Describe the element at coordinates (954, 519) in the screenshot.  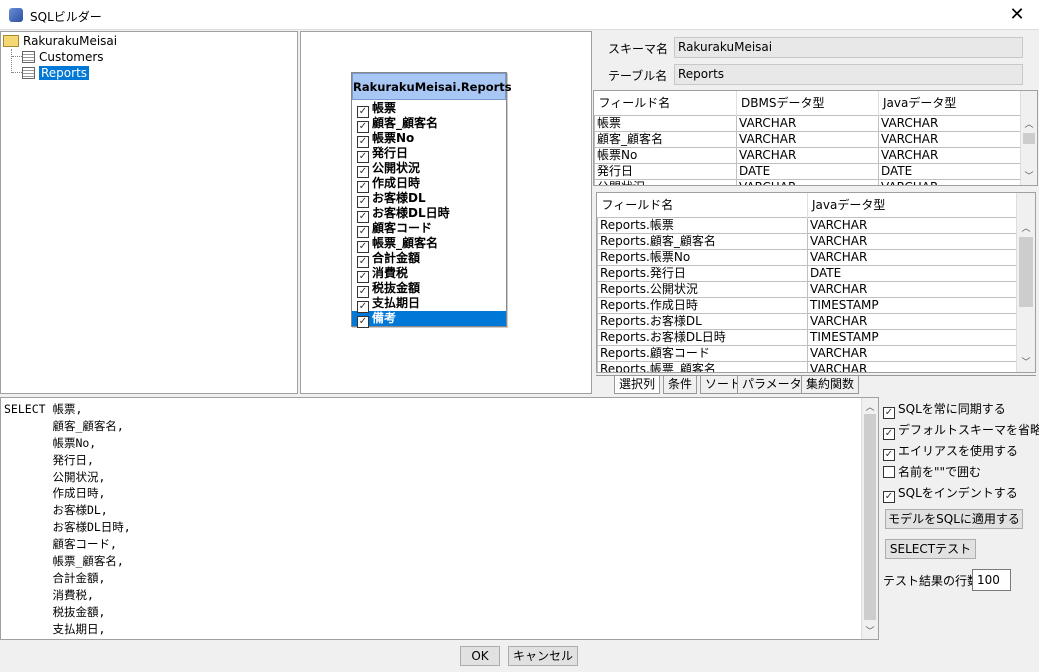
I see `apply-model-button: モデルをSQLに適用する` at that location.